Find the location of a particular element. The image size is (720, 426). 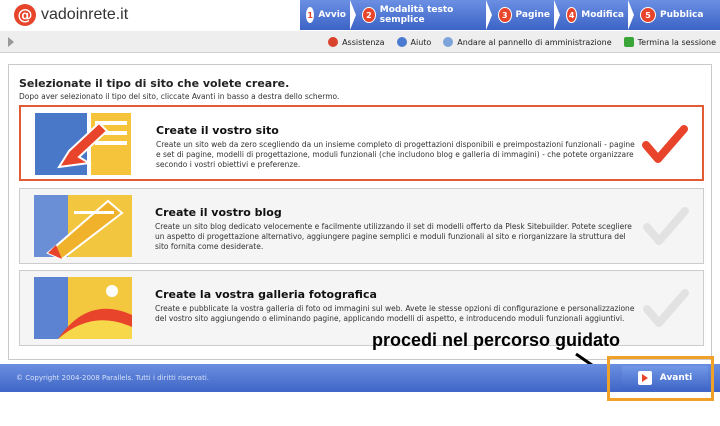

toolbar-link-label: Assistenza is located at coordinates (363, 42).